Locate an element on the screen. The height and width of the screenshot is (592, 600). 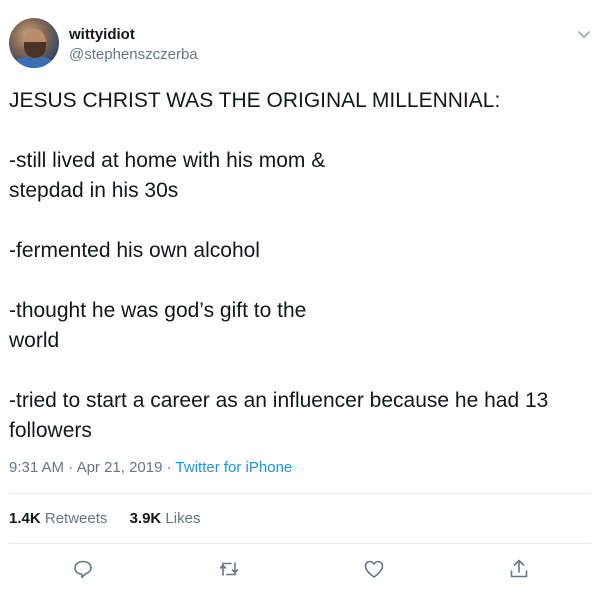
likes-stat: 3.9K Likes is located at coordinates (165, 518).